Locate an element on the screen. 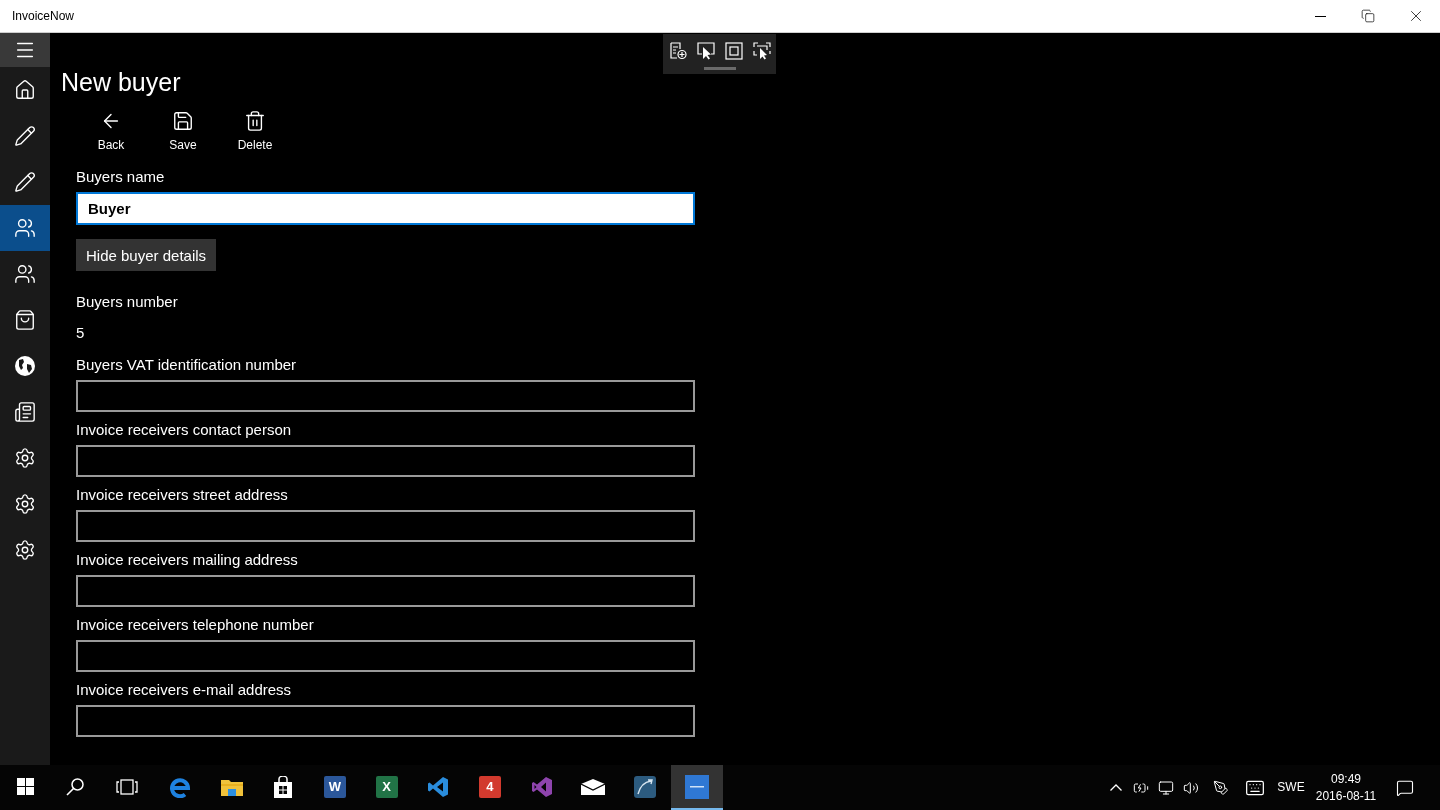 Image resolution: width=1440 pixels, height=810 pixels. globe-icon is located at coordinates (25, 366).